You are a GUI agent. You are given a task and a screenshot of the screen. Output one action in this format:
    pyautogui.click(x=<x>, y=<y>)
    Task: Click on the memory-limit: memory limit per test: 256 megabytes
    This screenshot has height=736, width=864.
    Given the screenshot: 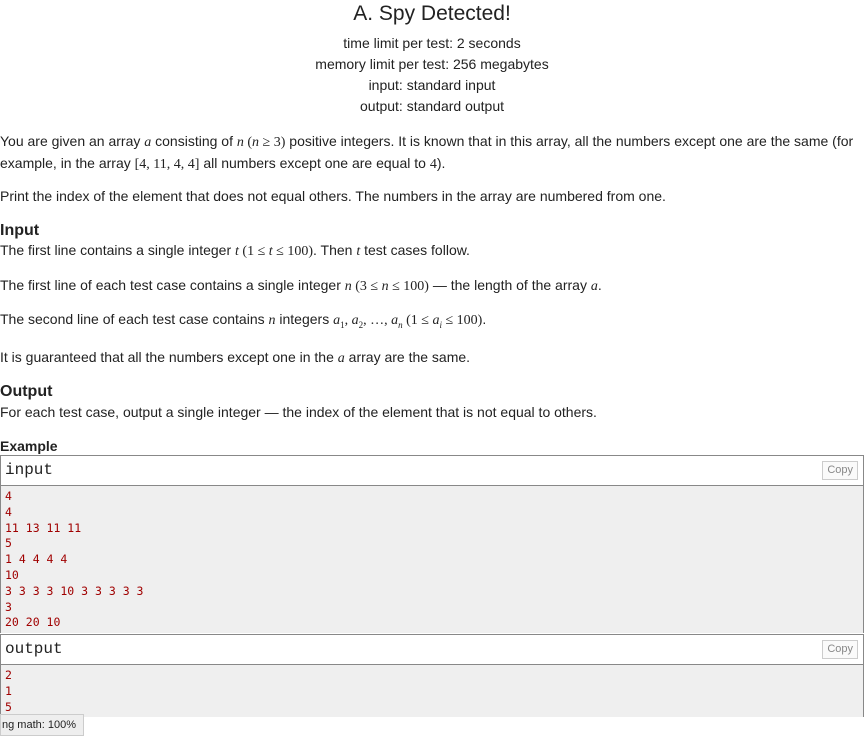 What is the action you would take?
    pyautogui.click(x=432, y=64)
    